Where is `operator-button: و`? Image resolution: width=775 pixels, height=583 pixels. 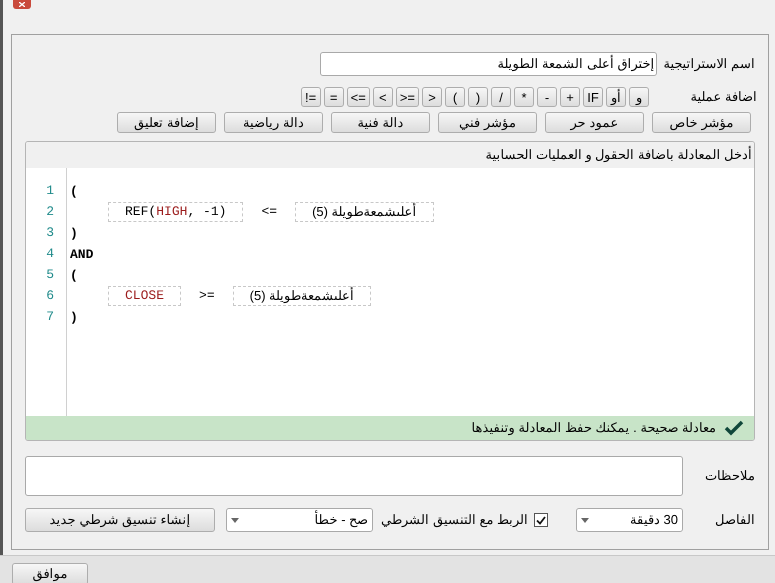 operator-button: و is located at coordinates (639, 97).